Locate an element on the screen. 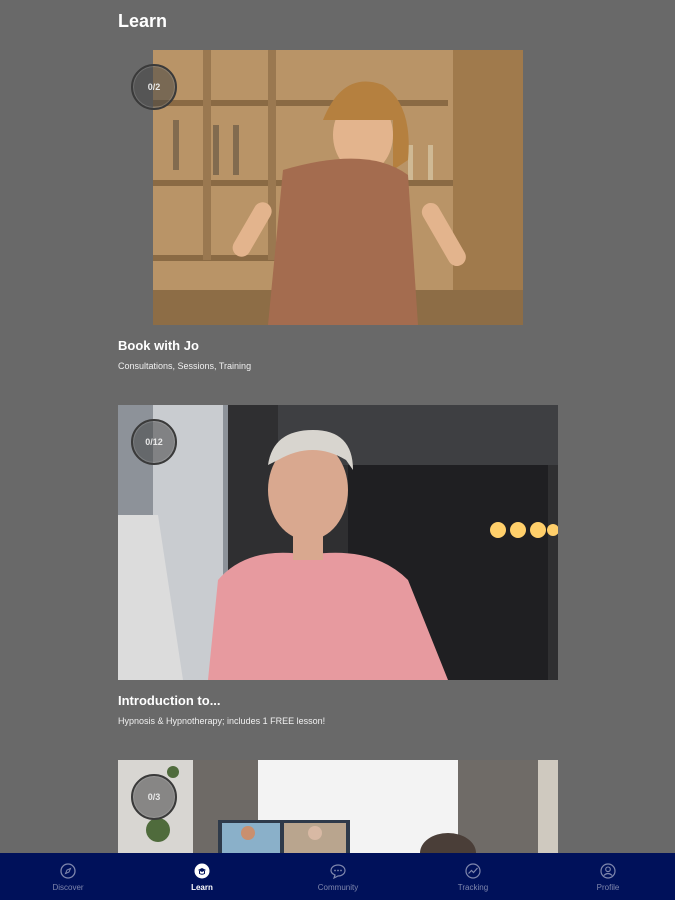 This screenshot has height=900, width=675. chart-icon is located at coordinates (473, 871).